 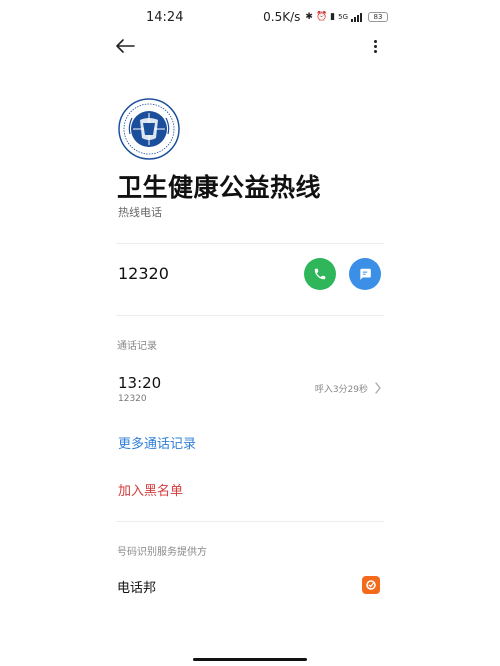 I want to click on signal-icon, so click(x=356, y=17).